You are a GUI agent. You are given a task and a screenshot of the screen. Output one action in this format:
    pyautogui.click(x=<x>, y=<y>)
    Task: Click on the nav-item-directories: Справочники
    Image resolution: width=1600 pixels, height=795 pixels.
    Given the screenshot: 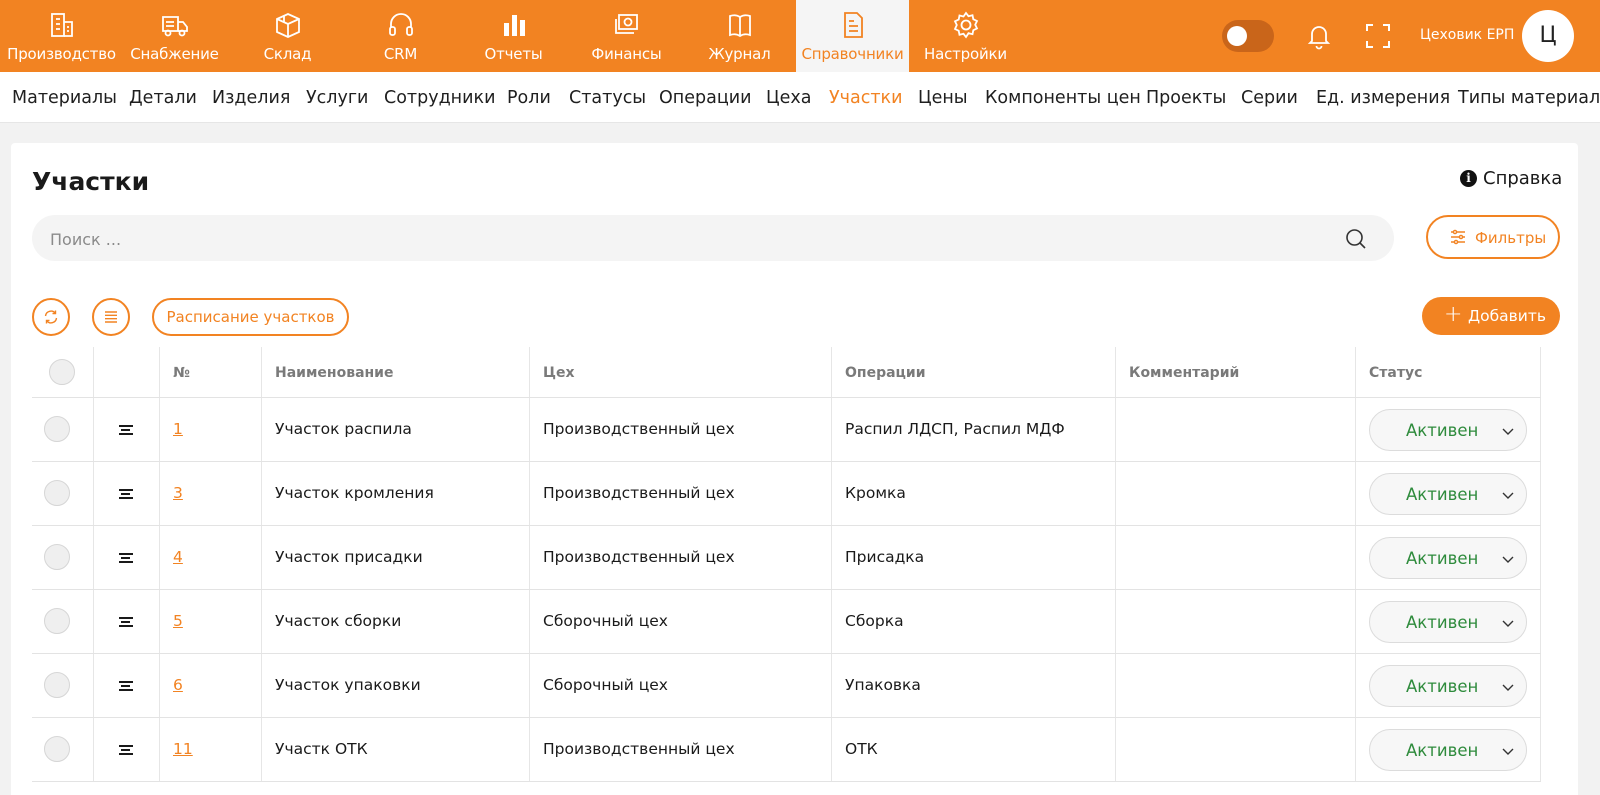 What is the action you would take?
    pyautogui.click(x=852, y=36)
    